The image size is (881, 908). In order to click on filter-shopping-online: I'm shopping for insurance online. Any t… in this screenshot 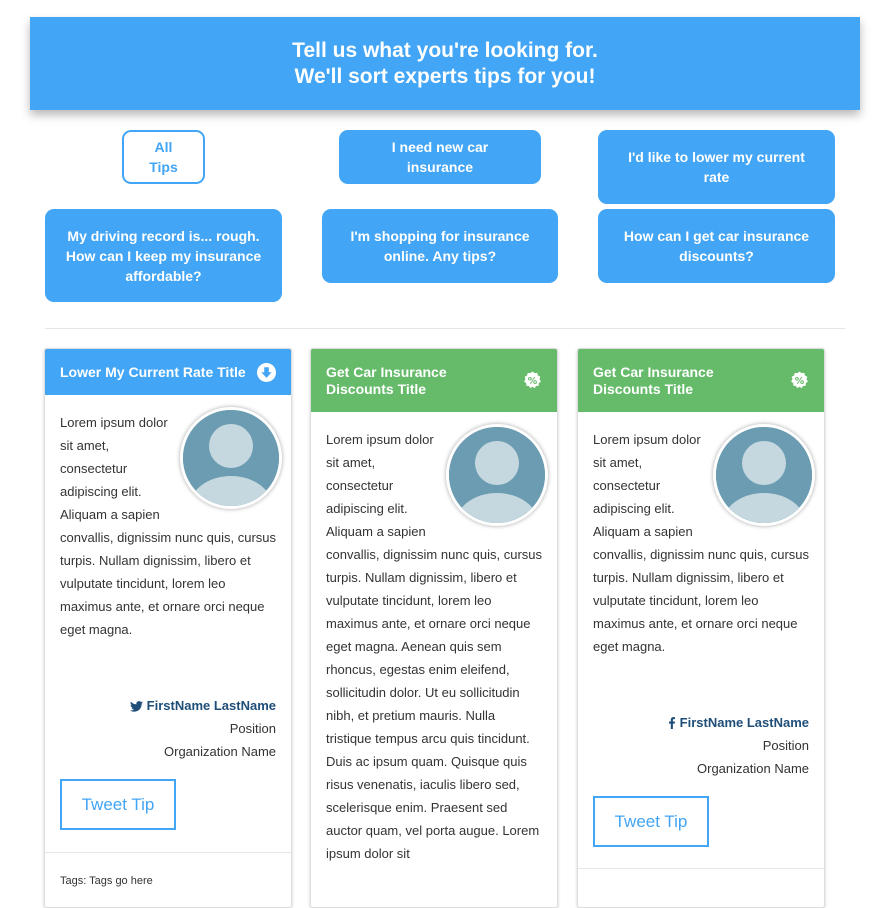, I will do `click(440, 246)`.